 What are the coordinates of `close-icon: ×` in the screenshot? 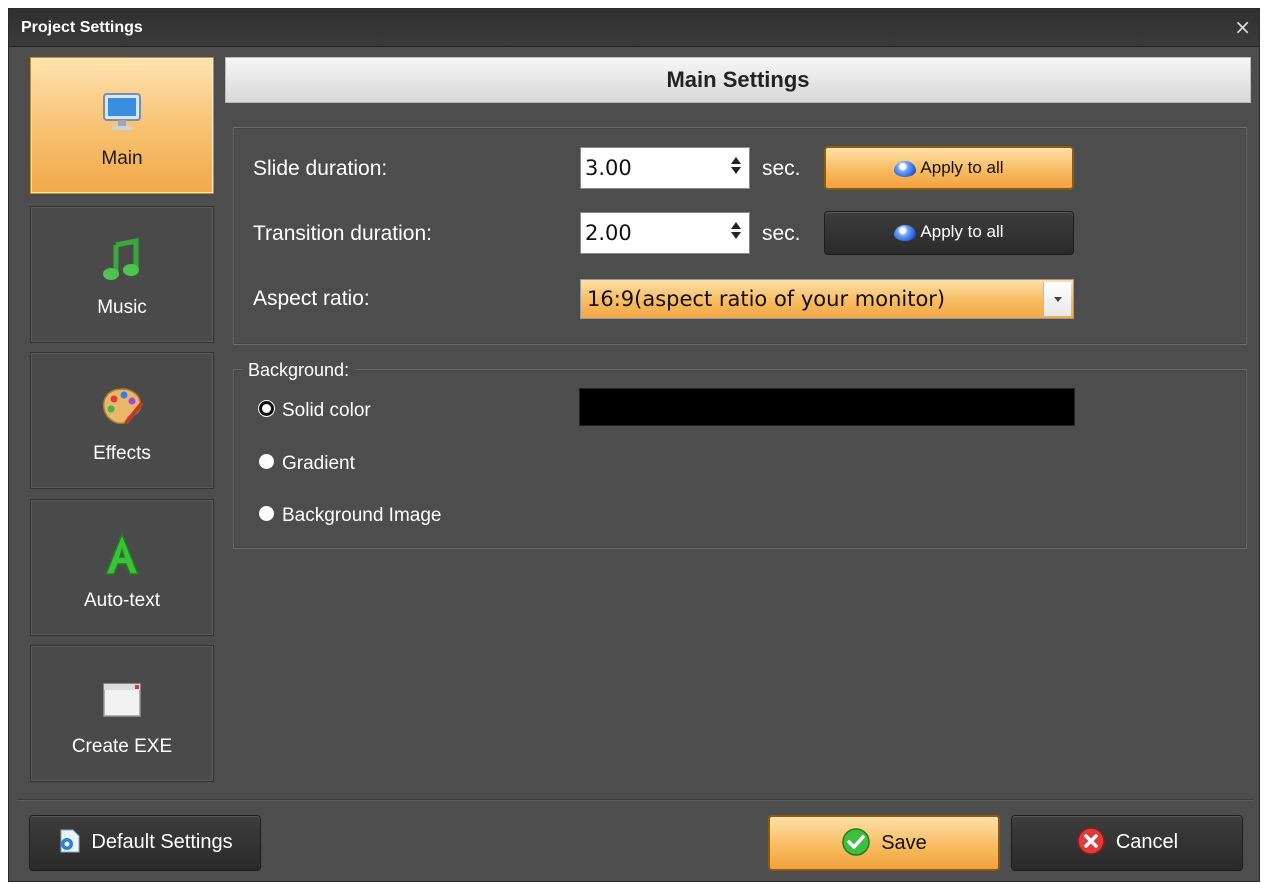 It's located at (1242, 27).